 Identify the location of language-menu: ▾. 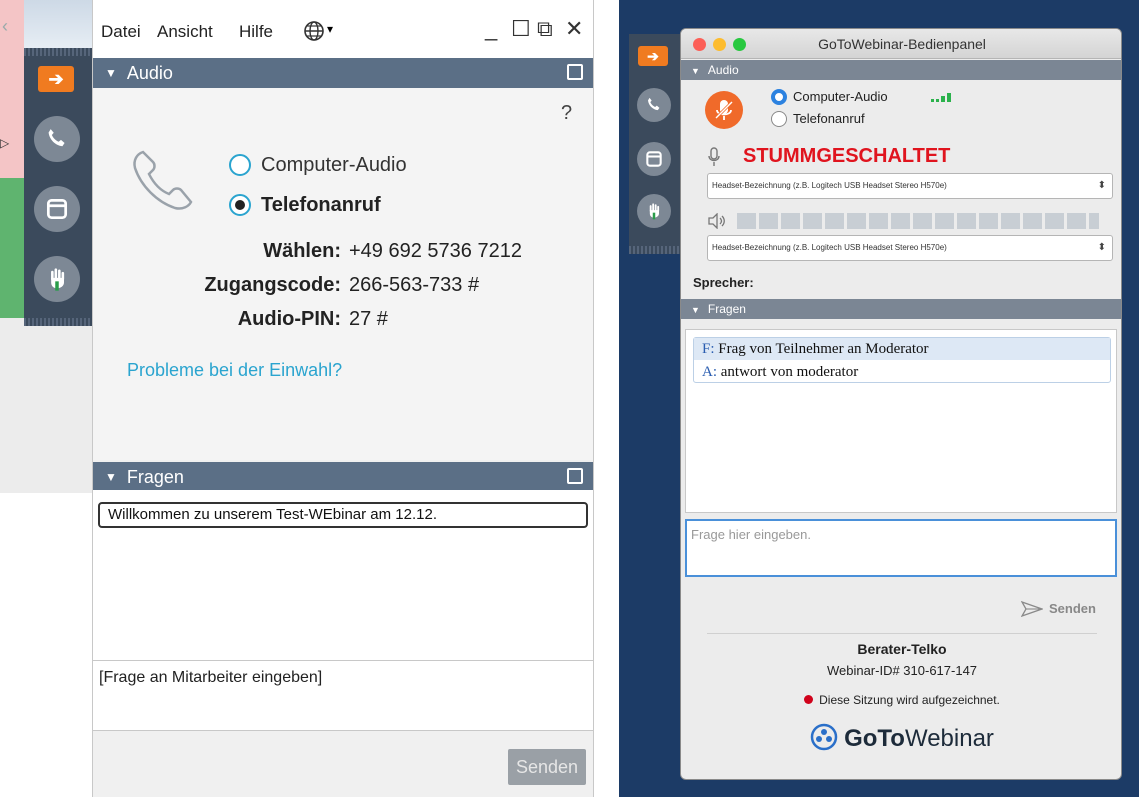
(318, 33).